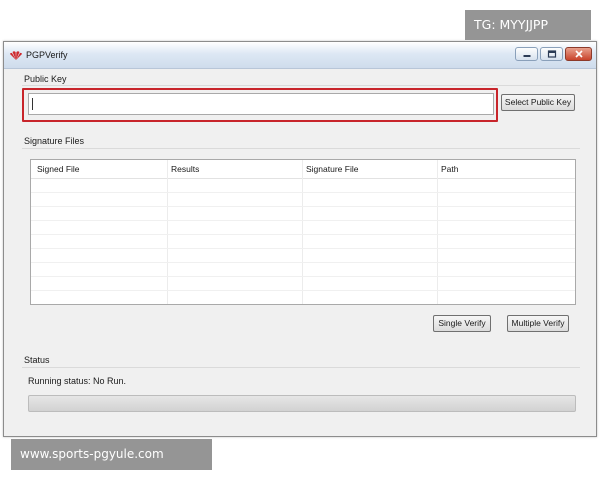 The width and height of the screenshot is (600, 480). I want to click on select-public-key-button: Select Public Key, so click(538, 102).